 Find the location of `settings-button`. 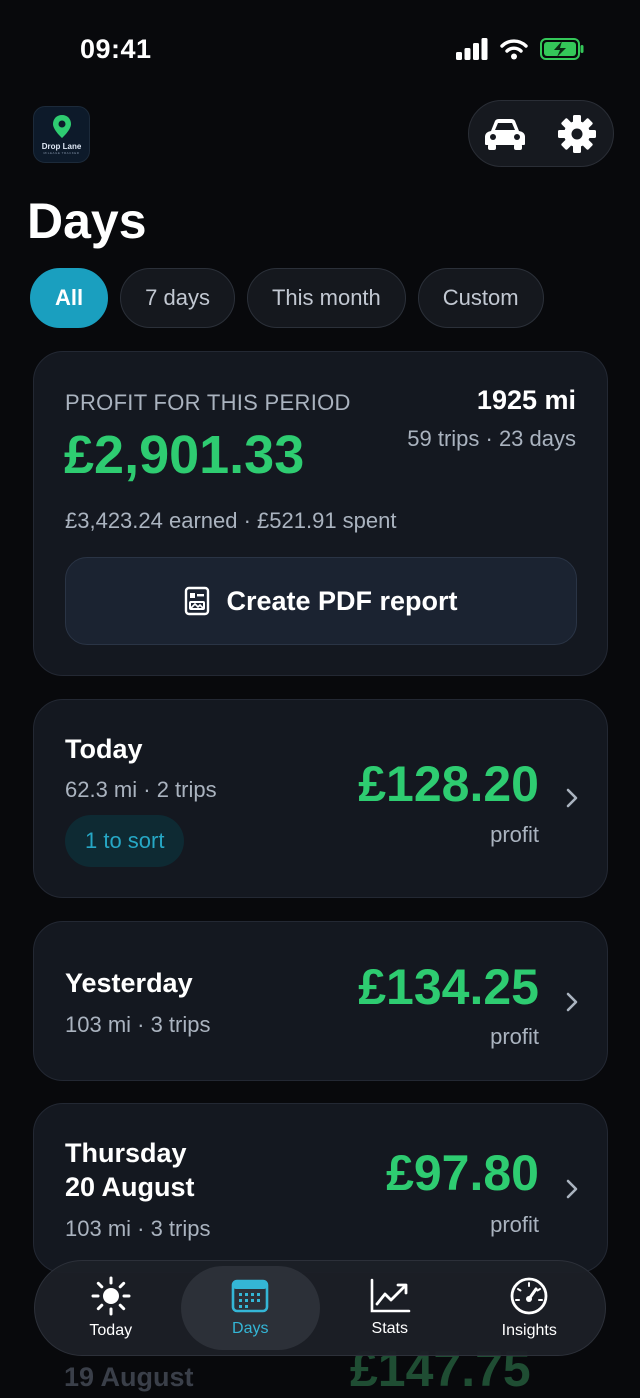

settings-button is located at coordinates (577, 134).